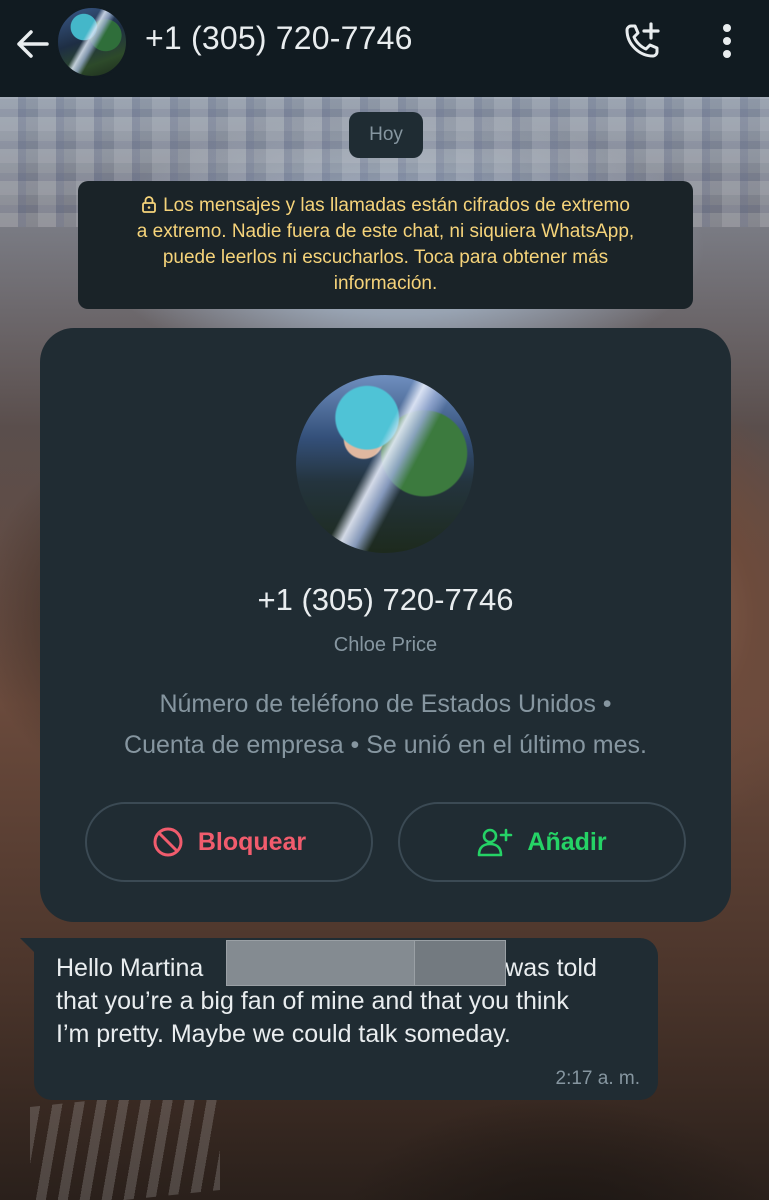 The width and height of the screenshot is (769, 1200). What do you see at coordinates (495, 842) in the screenshot?
I see `add-person-icon` at bounding box center [495, 842].